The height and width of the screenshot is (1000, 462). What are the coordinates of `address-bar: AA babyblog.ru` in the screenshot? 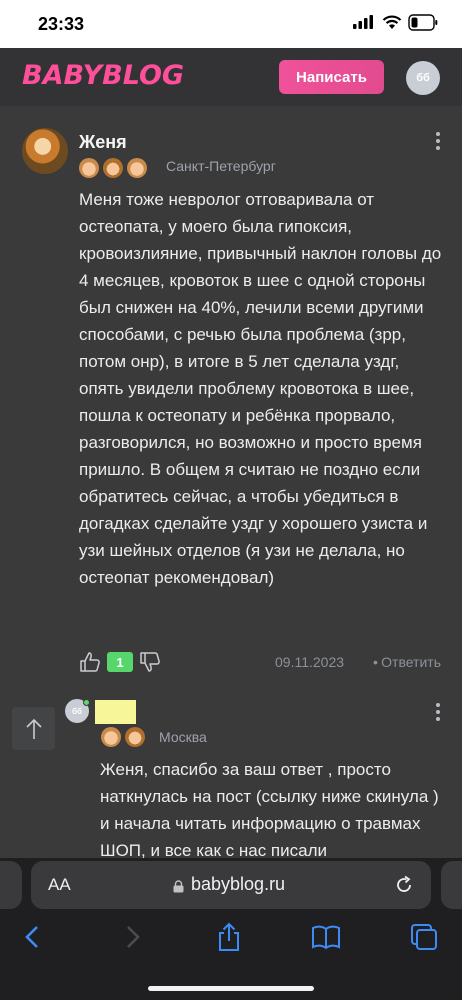 It's located at (231, 885).